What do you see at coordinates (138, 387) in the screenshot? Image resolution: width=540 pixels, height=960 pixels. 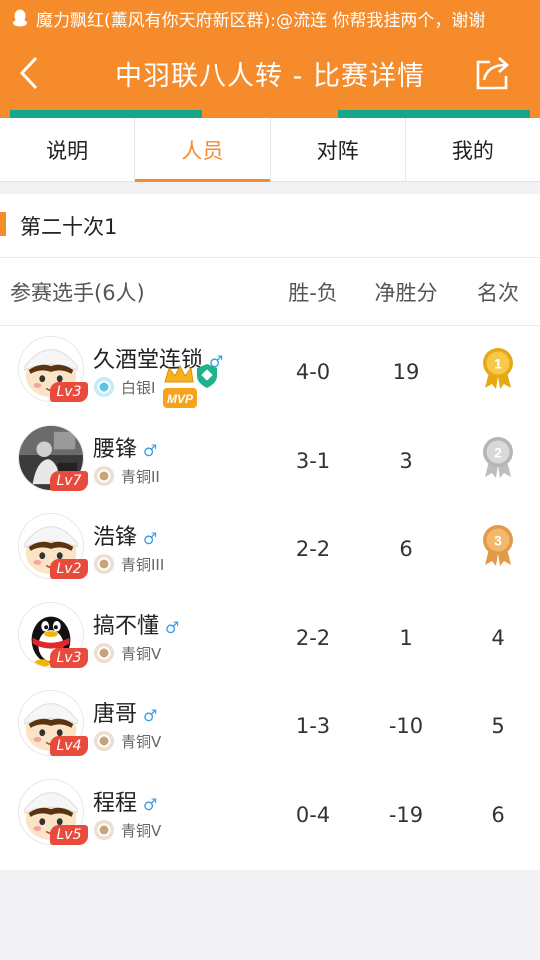 I see `tier-label: 白银I` at bounding box center [138, 387].